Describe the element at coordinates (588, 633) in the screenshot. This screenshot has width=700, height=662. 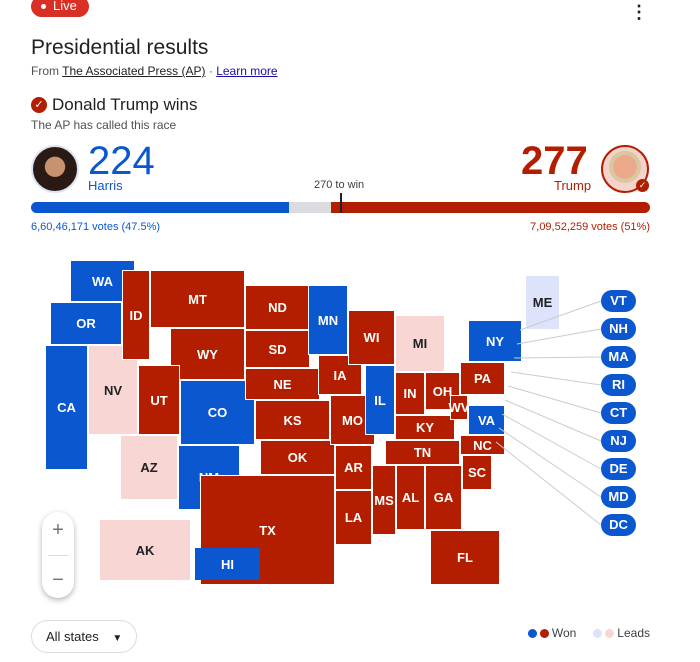
I see `map-legend: Won Leads` at that location.